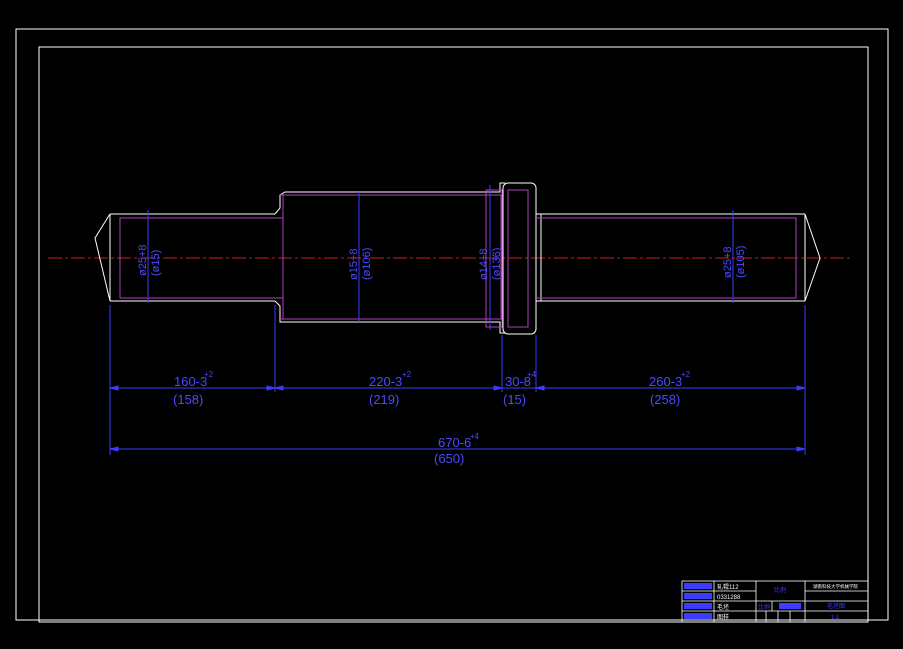  Describe the element at coordinates (188, 399) in the screenshot. I see `len1-ref: (158)` at that location.